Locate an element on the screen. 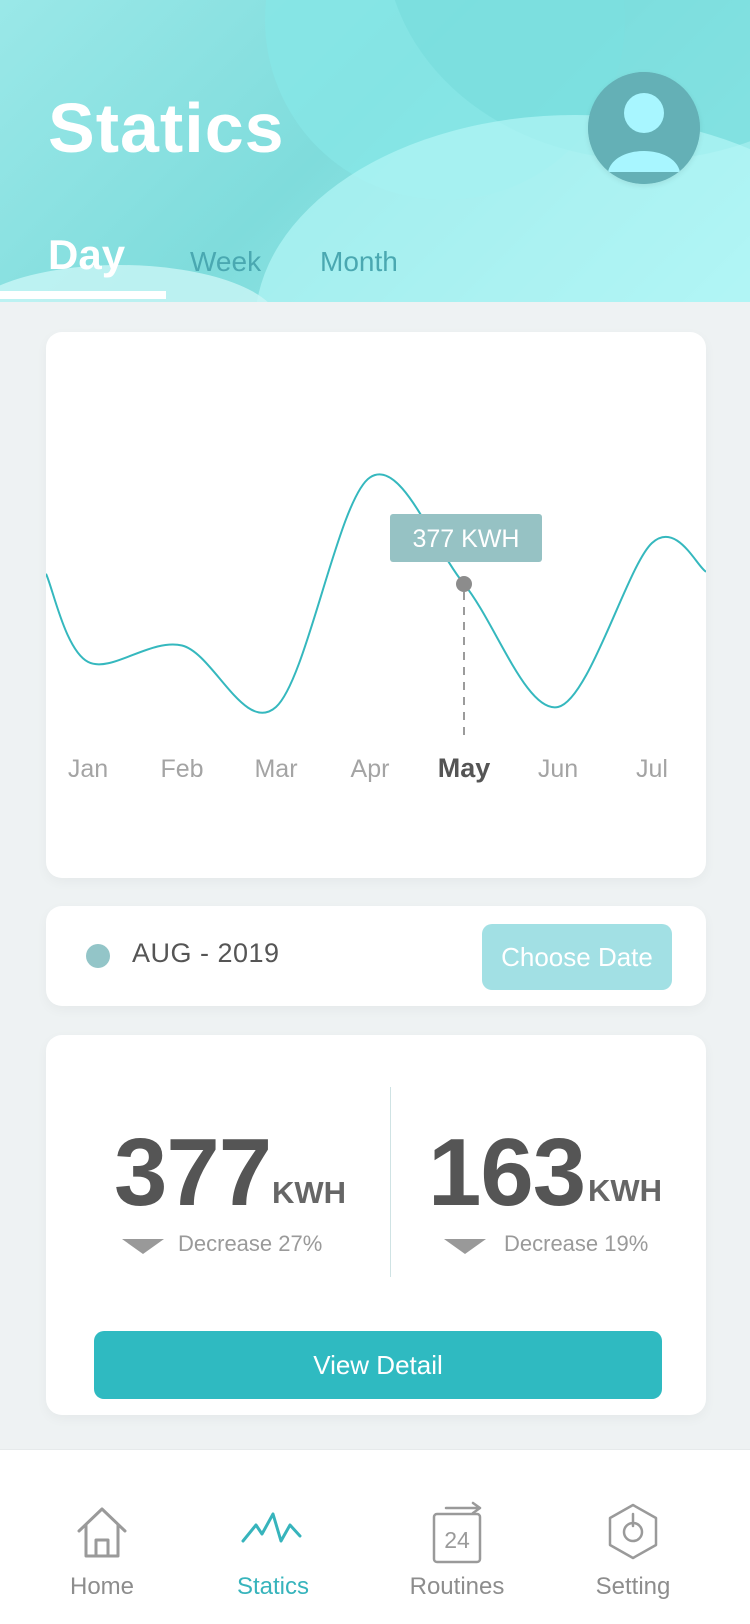 This screenshot has width=750, height=1624. setting-icon is located at coordinates (633, 1533).